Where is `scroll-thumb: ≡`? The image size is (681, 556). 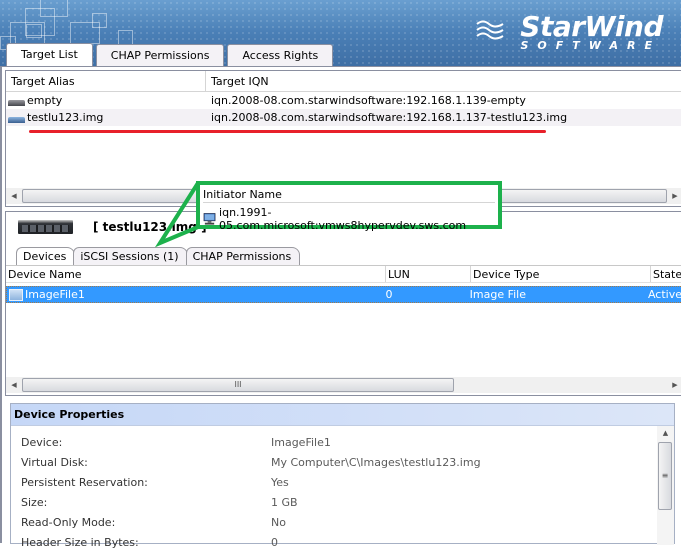 scroll-thumb: ≡ is located at coordinates (665, 476).